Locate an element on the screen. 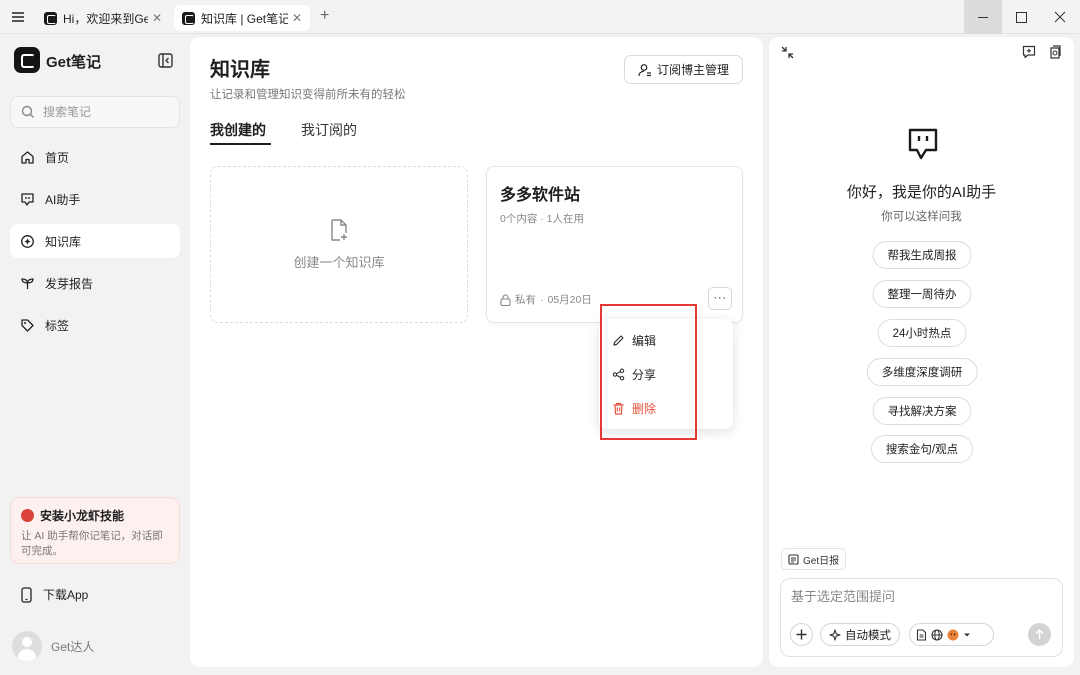 This screenshot has width=1080, height=675. sidebar-item-label: 发芽报告 is located at coordinates (69, 283).